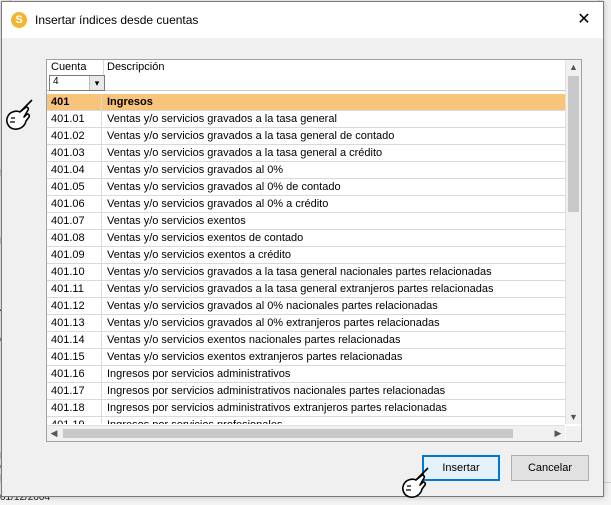 This screenshot has width=611, height=505. Describe the element at coordinates (130, 102) in the screenshot. I see `account-description-cell: Ingresos` at that location.